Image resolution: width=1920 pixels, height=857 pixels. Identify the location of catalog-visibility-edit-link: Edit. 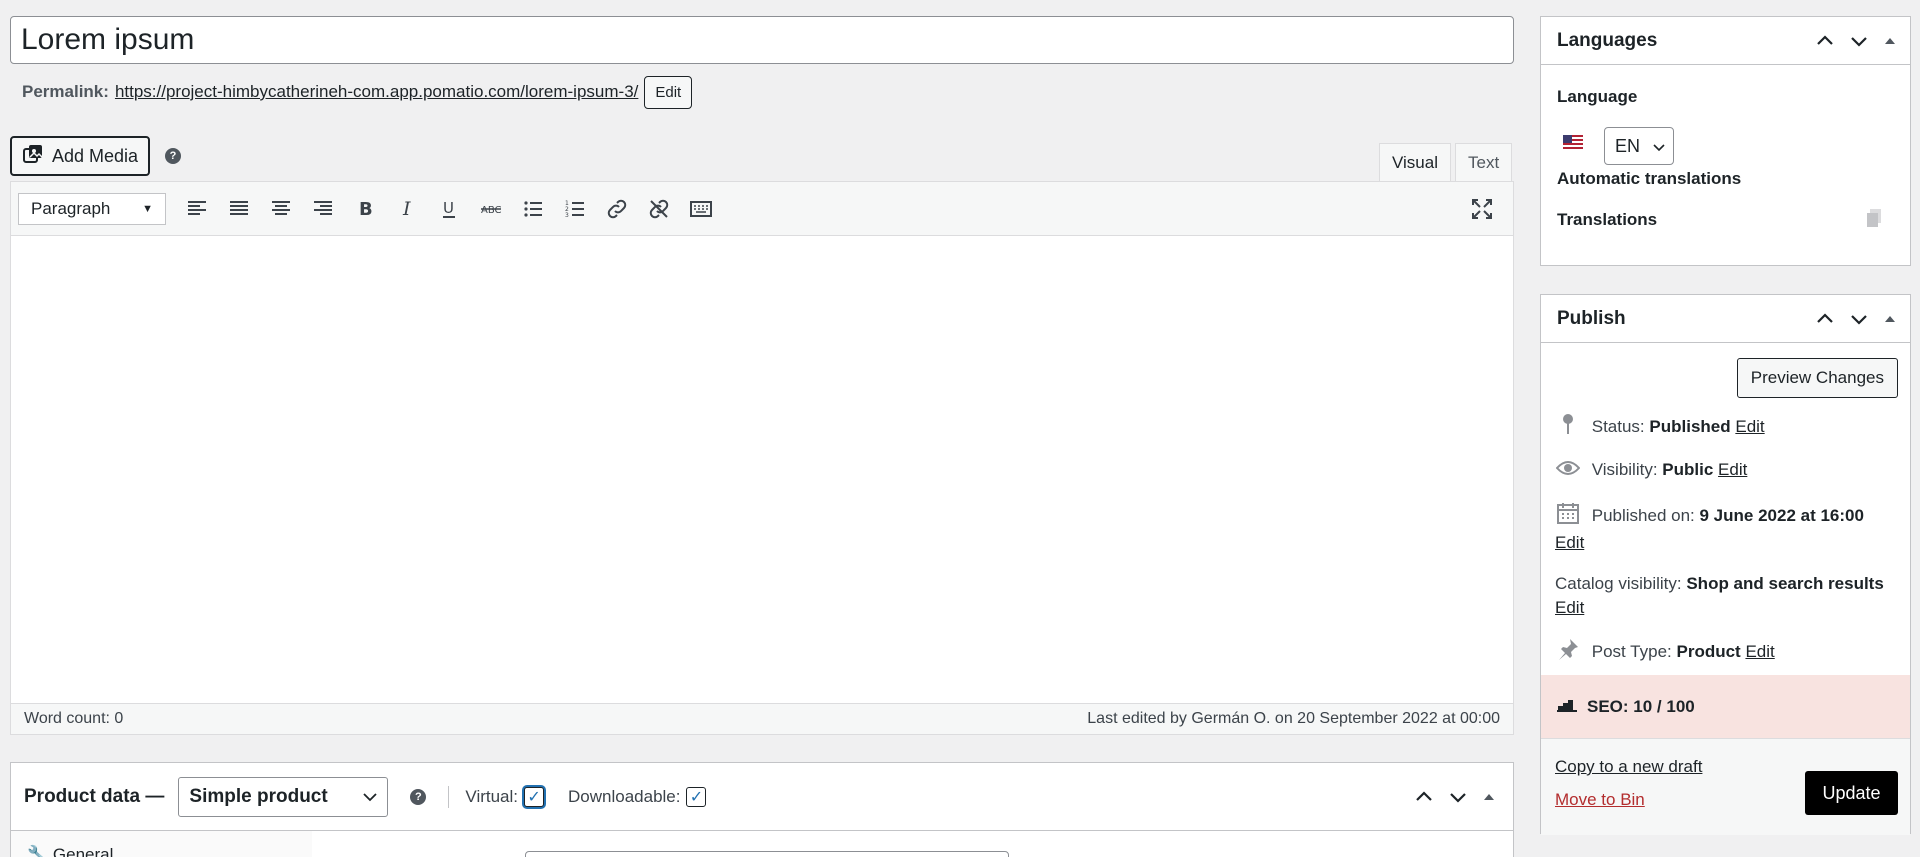
(1569, 607).